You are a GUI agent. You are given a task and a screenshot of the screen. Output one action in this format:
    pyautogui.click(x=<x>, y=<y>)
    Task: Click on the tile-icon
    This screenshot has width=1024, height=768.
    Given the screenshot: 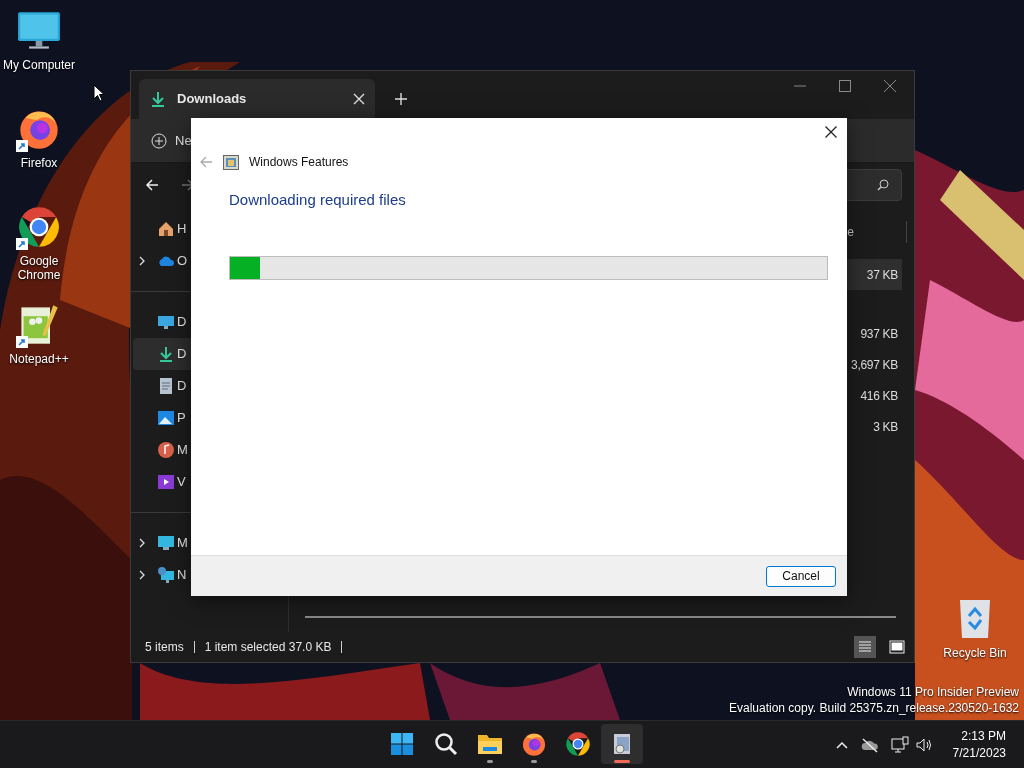 What is the action you would take?
    pyautogui.click(x=897, y=647)
    